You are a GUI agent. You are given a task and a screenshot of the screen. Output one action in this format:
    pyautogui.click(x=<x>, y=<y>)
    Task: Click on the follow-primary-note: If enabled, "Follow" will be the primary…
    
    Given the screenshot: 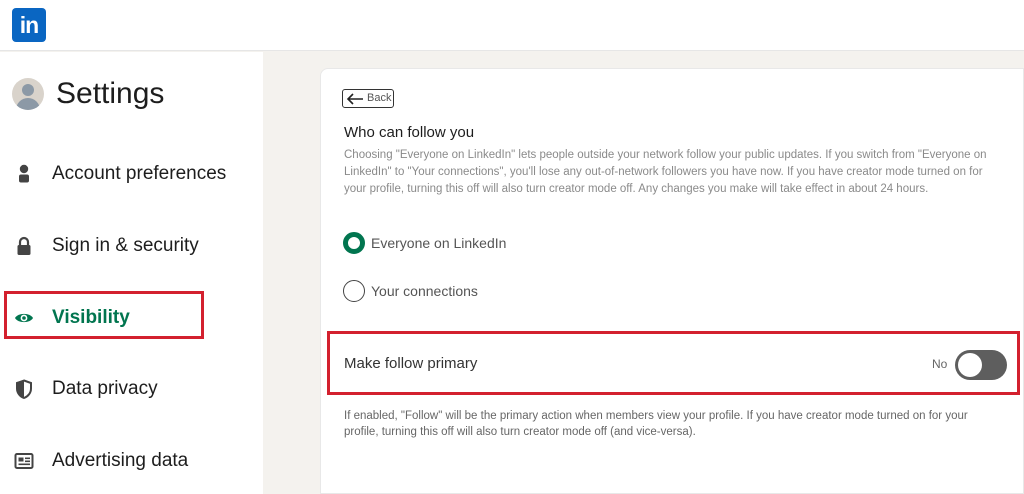 What is the action you would take?
    pyautogui.click(x=656, y=424)
    